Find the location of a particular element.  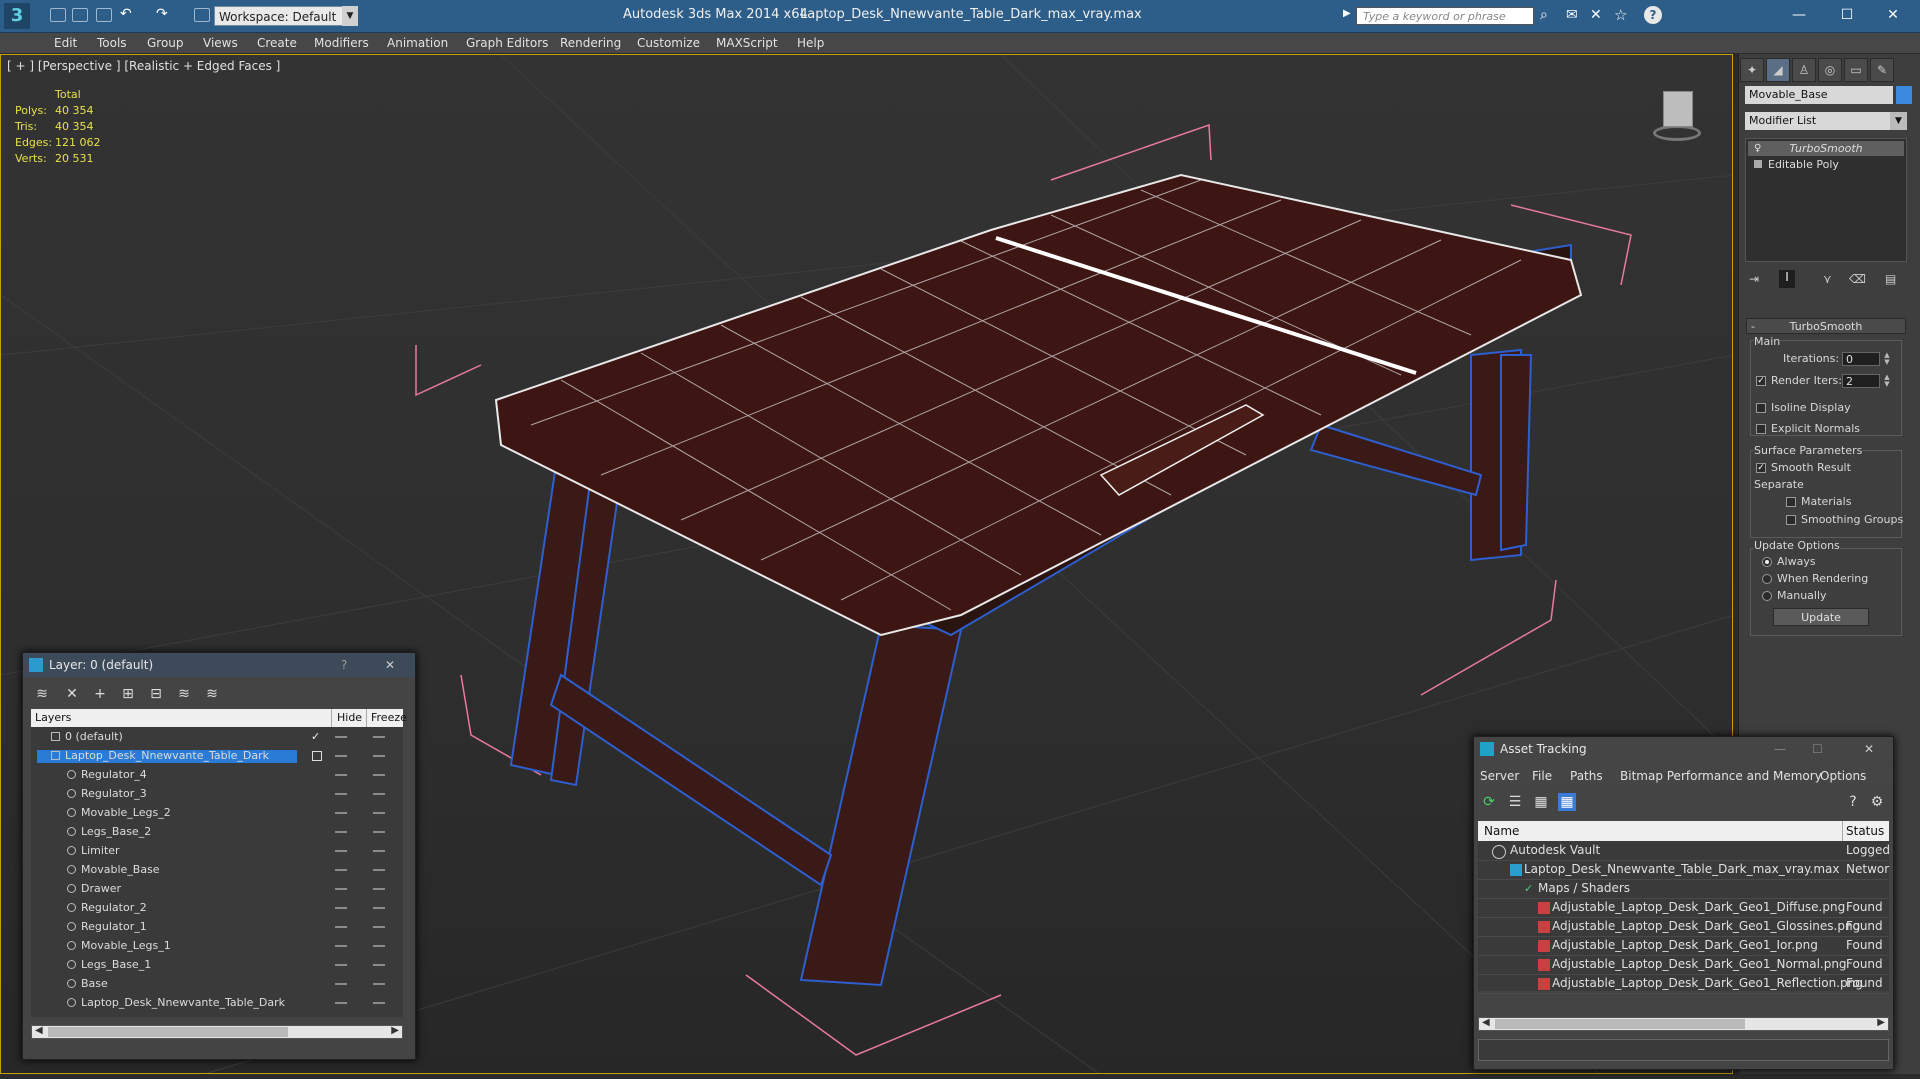

communication-icon: ✉ is located at coordinates (1572, 15).